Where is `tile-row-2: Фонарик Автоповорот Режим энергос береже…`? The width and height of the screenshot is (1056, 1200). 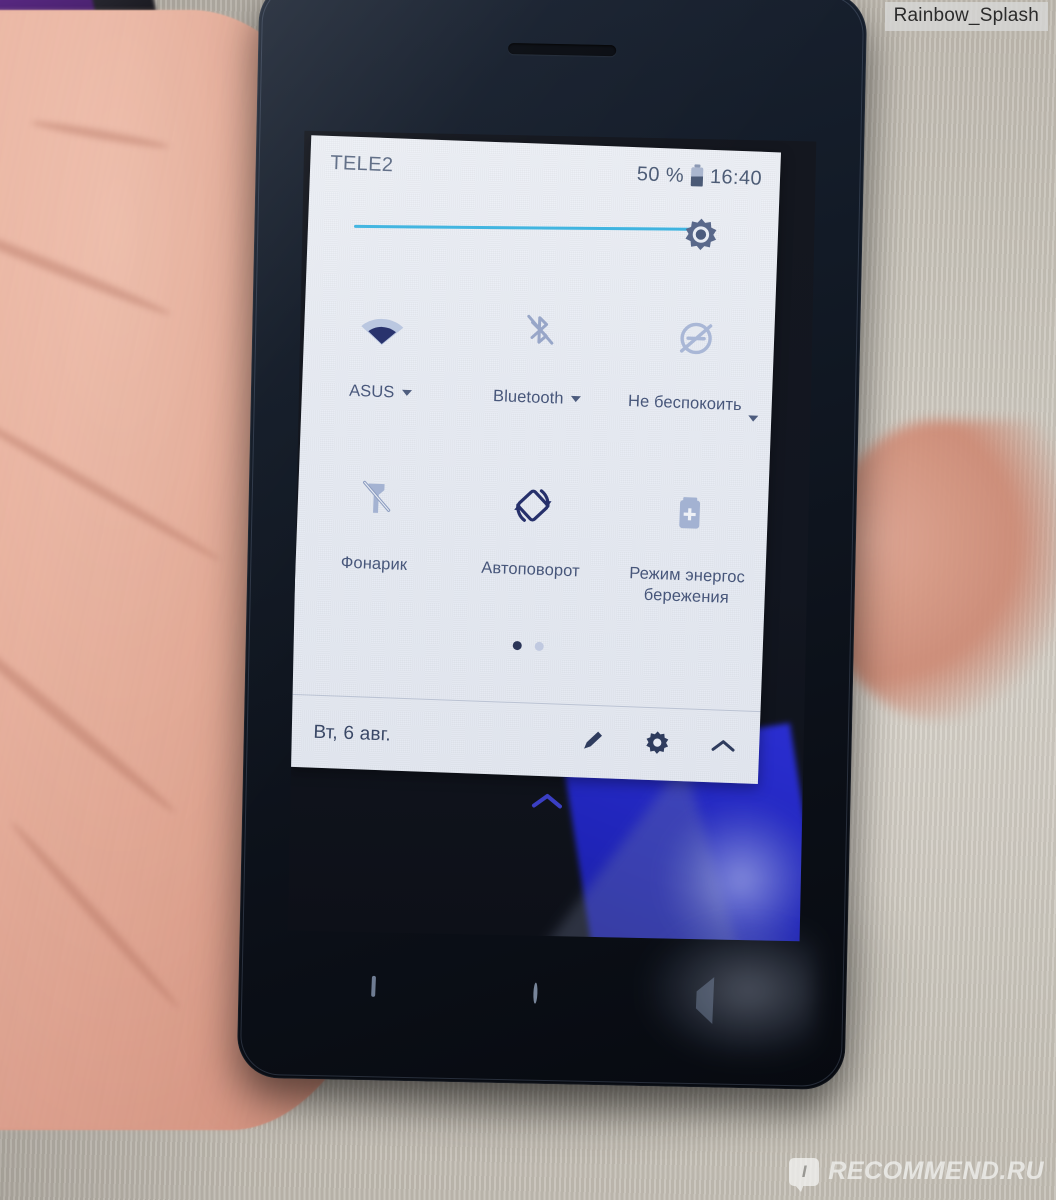
tile-row-2: Фонарик Автоповорот Режим энергос береже… is located at coordinates (532, 533).